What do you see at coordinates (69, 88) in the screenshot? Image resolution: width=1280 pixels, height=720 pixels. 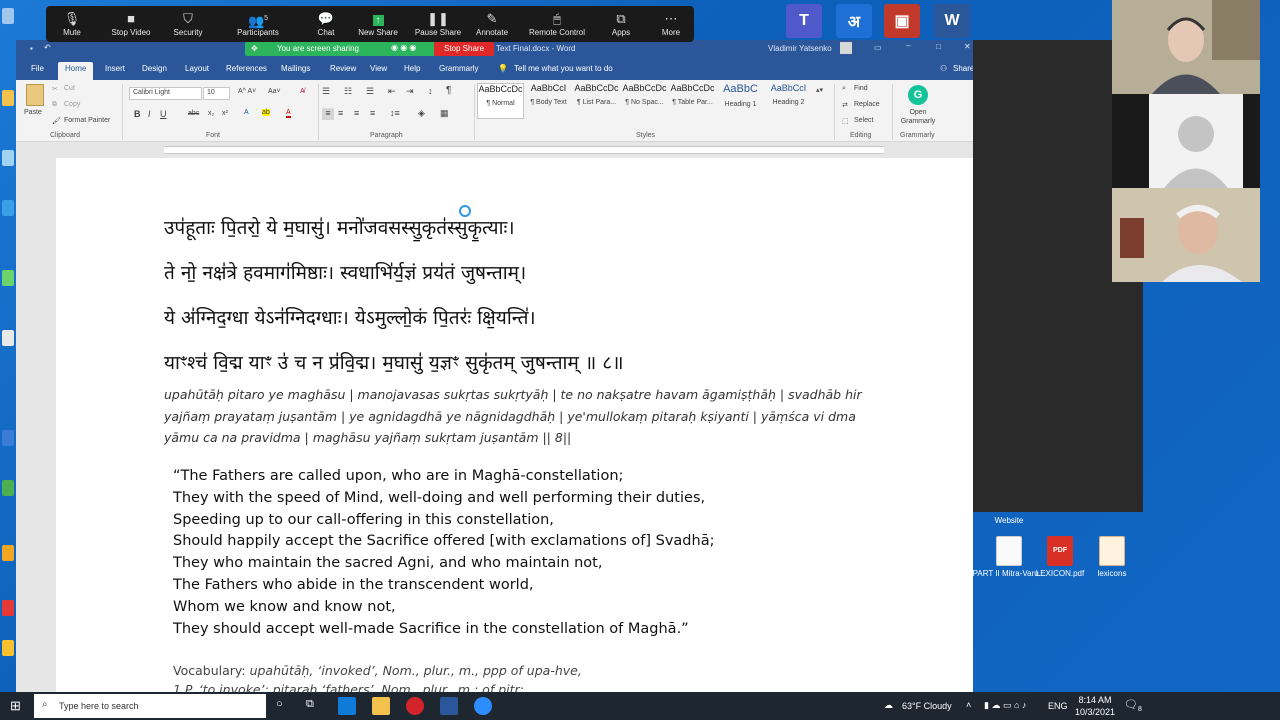 I see `cut-button: Cut` at bounding box center [69, 88].